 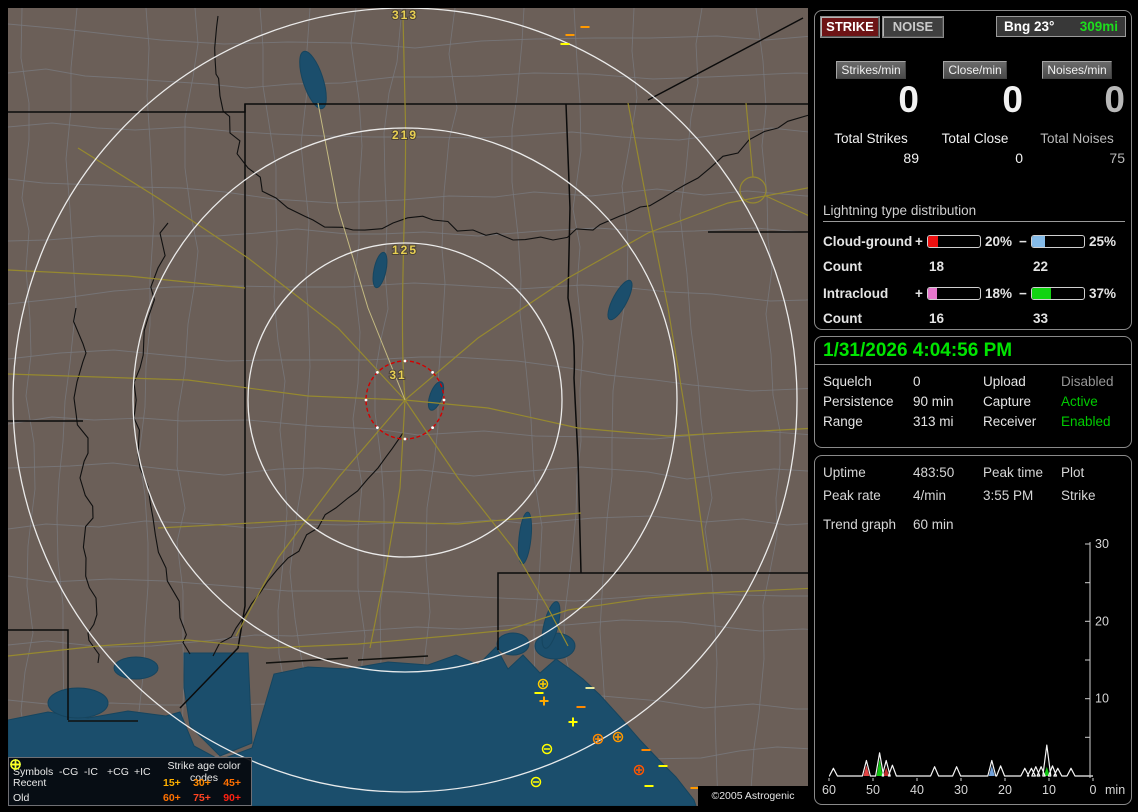 What do you see at coordinates (1061, 26) in the screenshot?
I see `bearing-display: Bng 23° 309mi` at bounding box center [1061, 26].